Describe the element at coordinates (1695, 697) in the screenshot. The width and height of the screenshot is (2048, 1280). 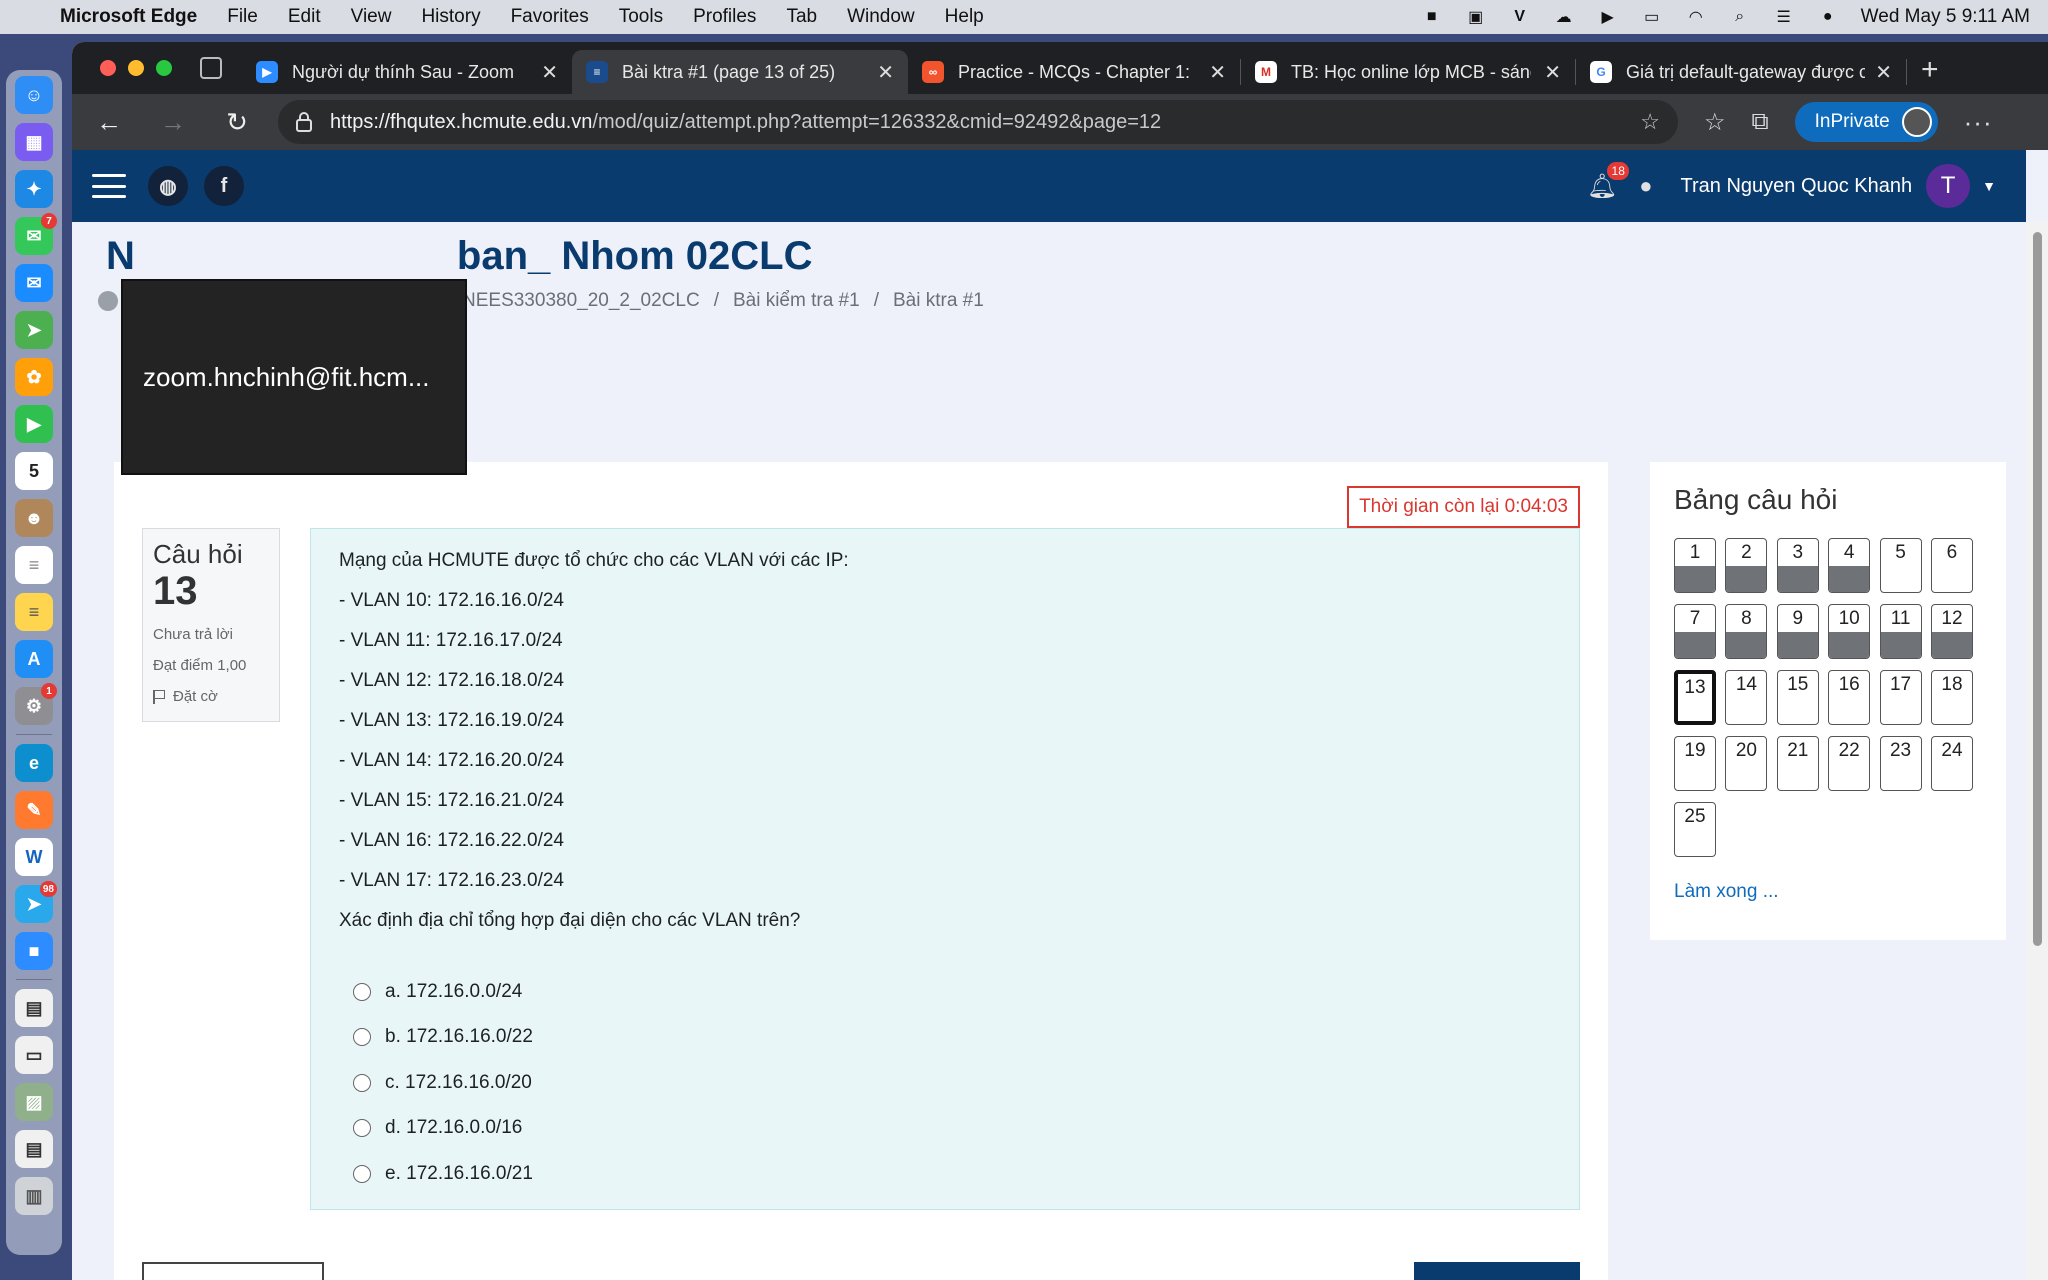
I see `question-nav-button: 13` at that location.